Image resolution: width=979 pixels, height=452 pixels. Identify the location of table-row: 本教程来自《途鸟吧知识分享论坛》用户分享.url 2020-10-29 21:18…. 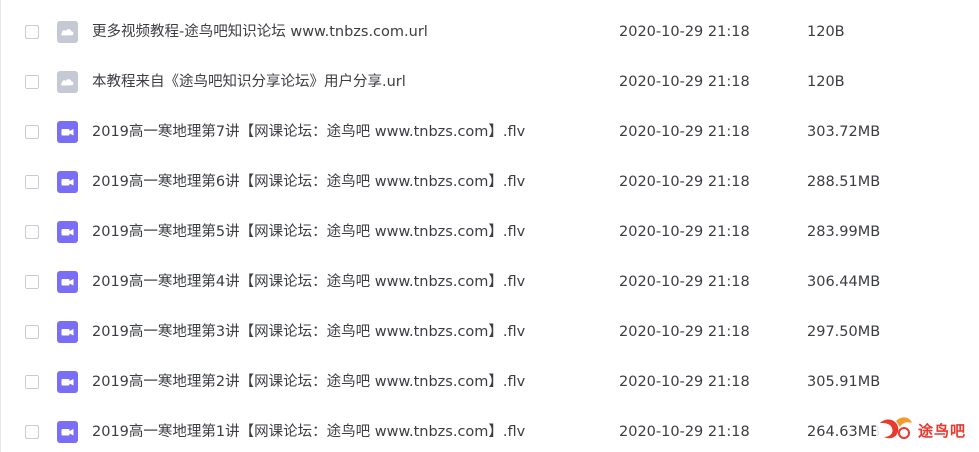
(489, 83).